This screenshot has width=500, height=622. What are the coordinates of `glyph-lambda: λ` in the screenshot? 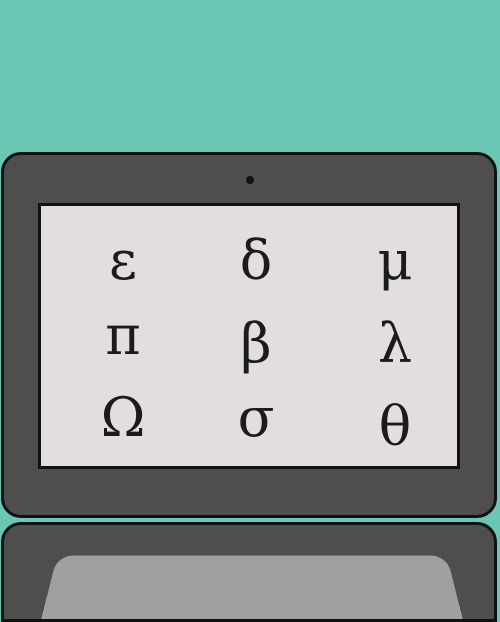 It's located at (395, 343).